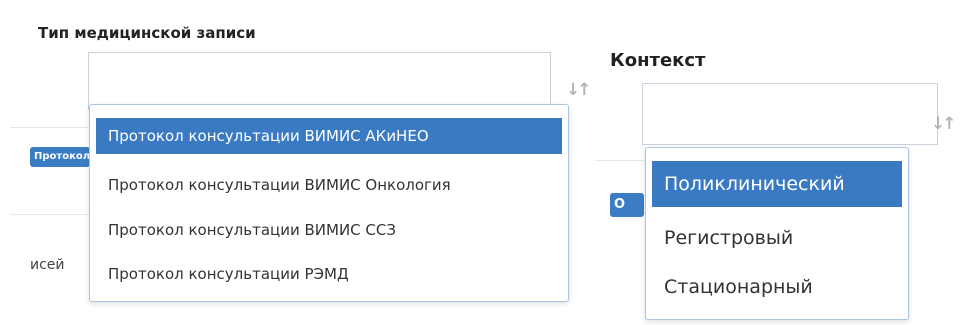  Describe the element at coordinates (329, 230) in the screenshot. I see `dropdown-option-ssz: Протокол консультации ВИМИС ССЗ` at that location.